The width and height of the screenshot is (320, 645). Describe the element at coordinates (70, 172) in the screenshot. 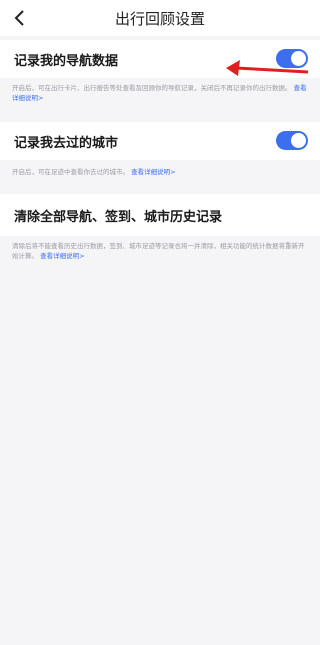

I see `cities-desc-text: 开启后，可在足迹中查看你去过的城市。` at that location.